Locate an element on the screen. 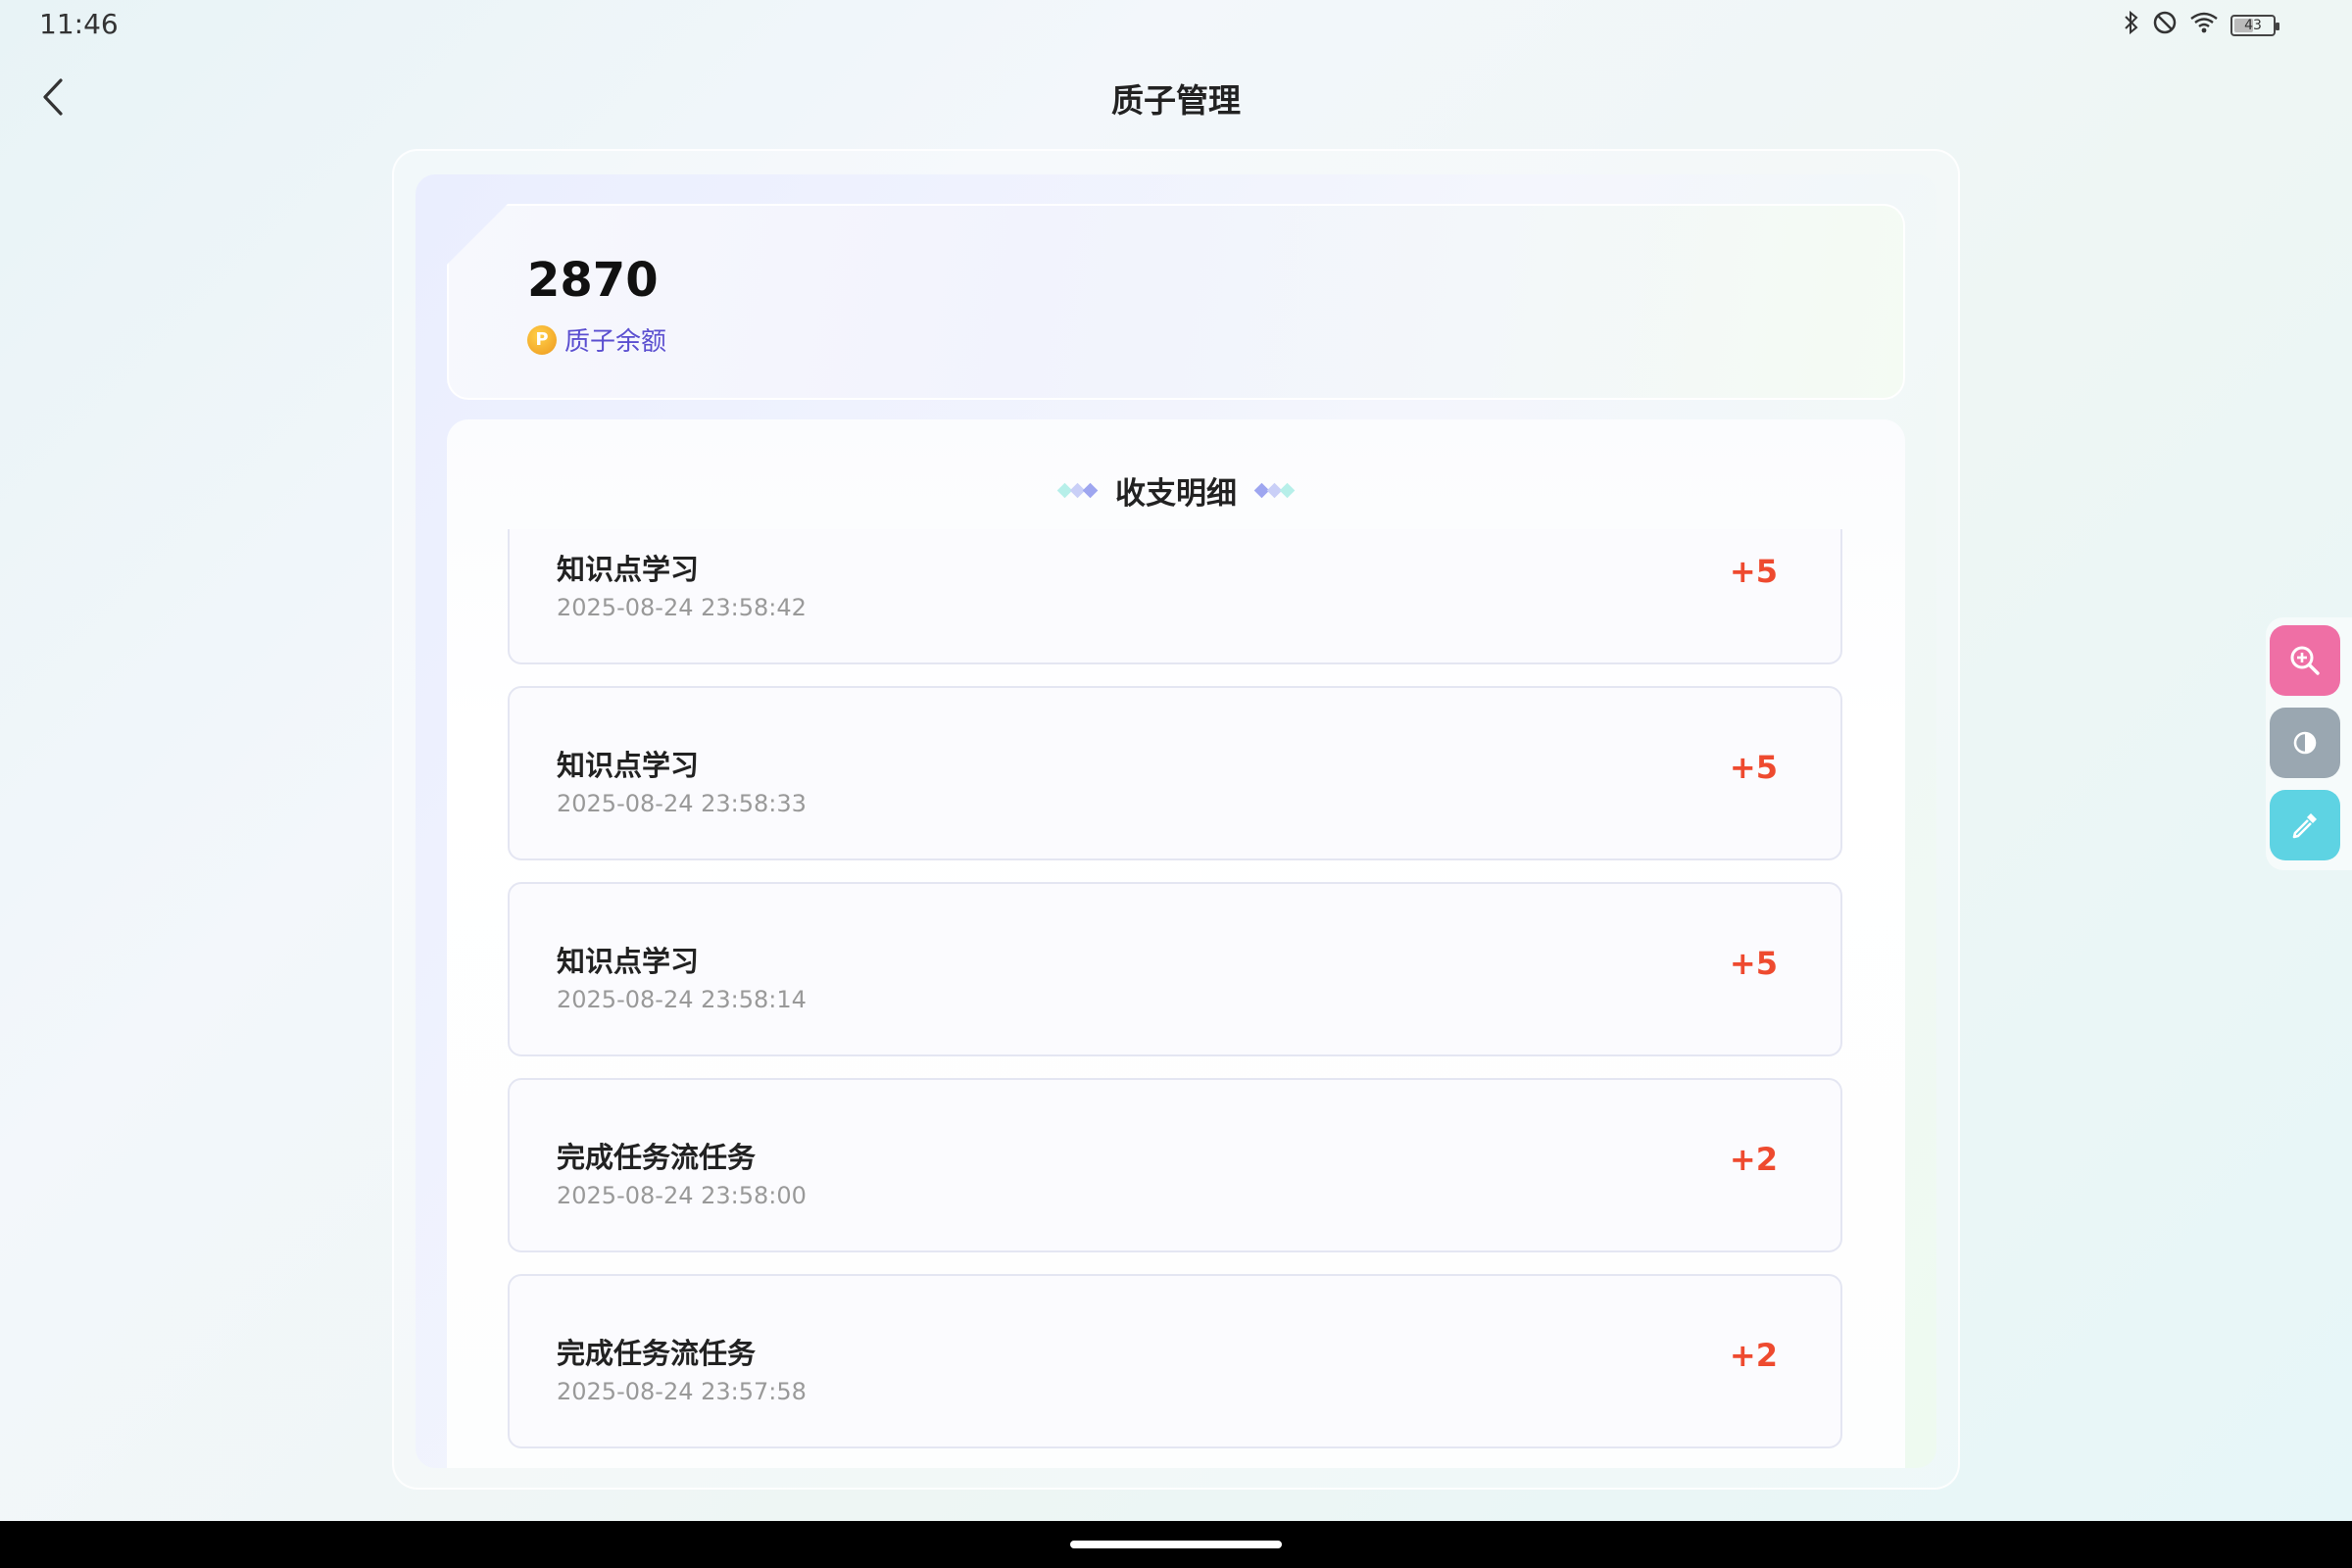 The image size is (2352, 1568). zoom-in-icon is located at coordinates (2305, 660).